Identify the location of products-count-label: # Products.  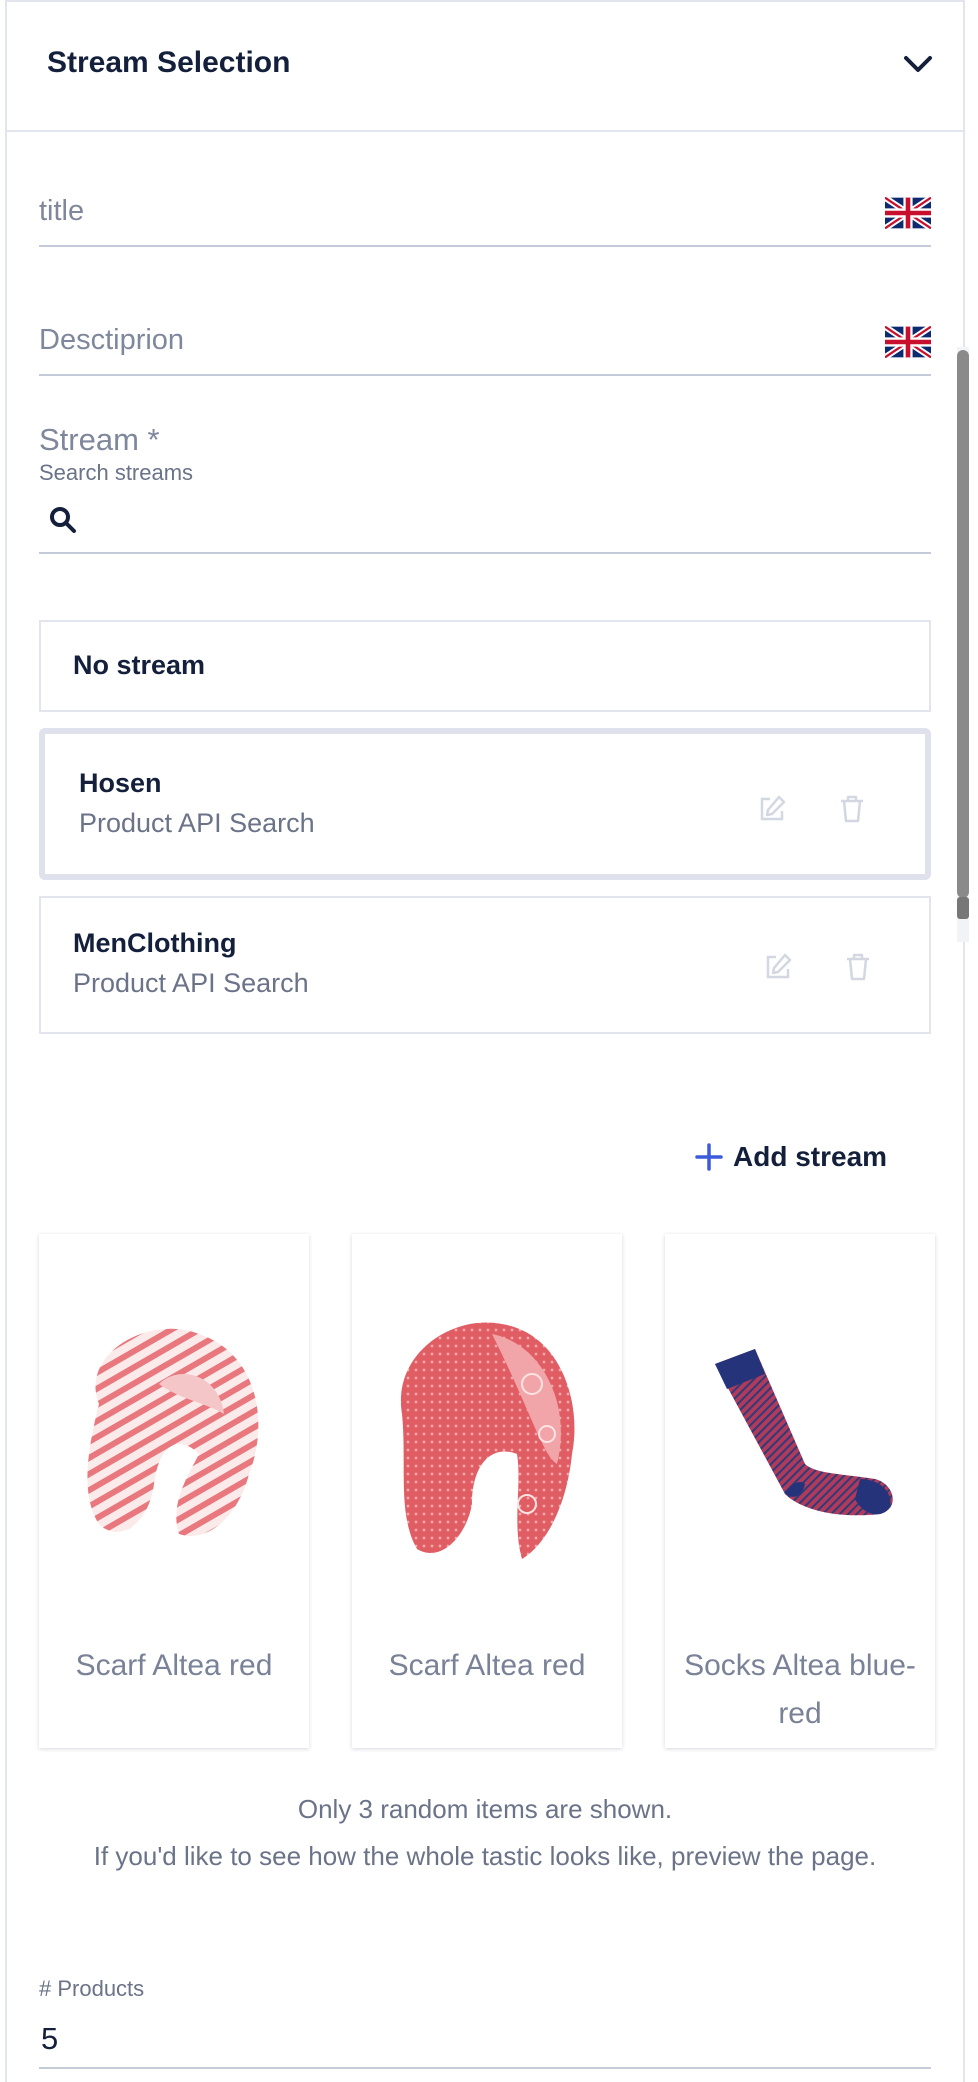
(92, 1988).